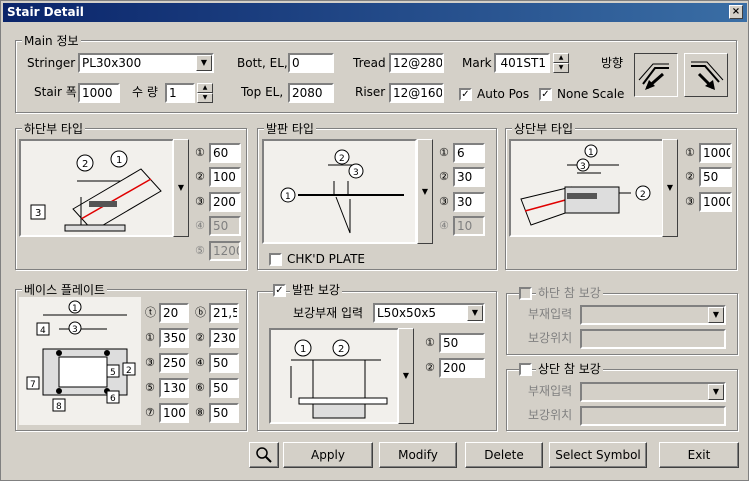 Image resolution: width=749 pixels, height=481 pixels. I want to click on stringer-label: Stringer, so click(51, 63).